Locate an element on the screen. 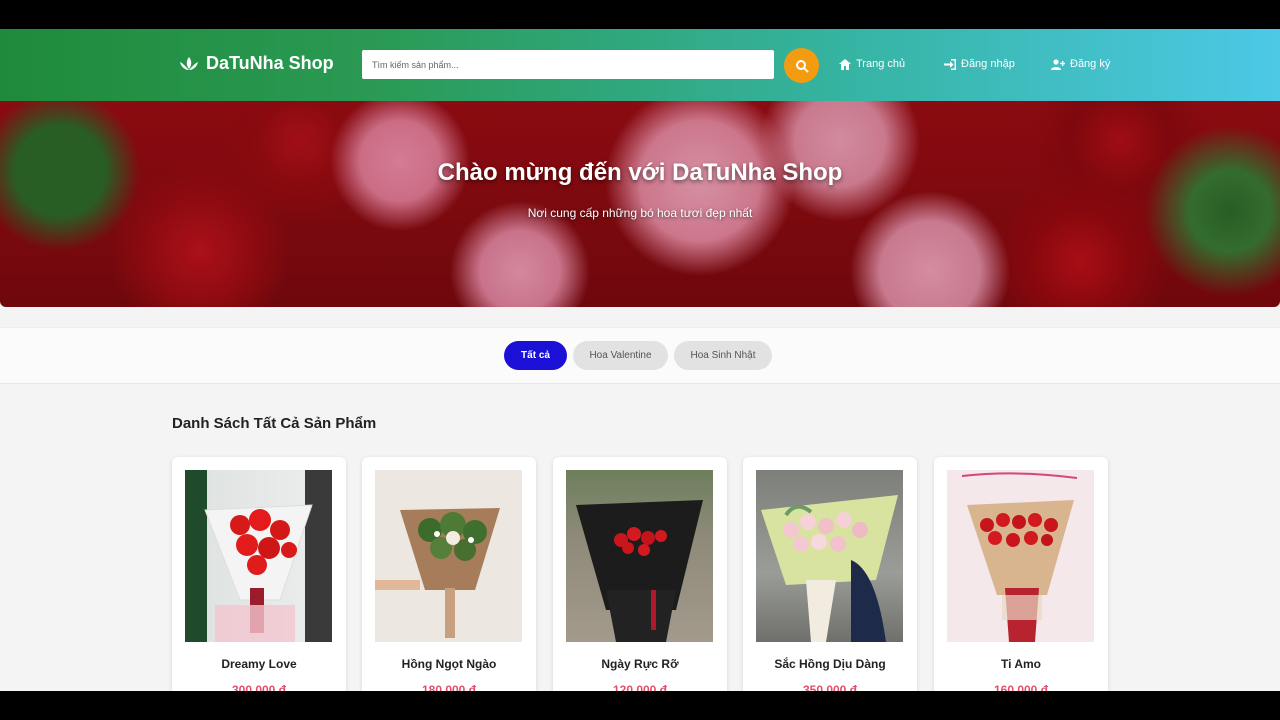 This screenshot has width=1280, height=720. product-price: 180.000 đ is located at coordinates (449, 687).